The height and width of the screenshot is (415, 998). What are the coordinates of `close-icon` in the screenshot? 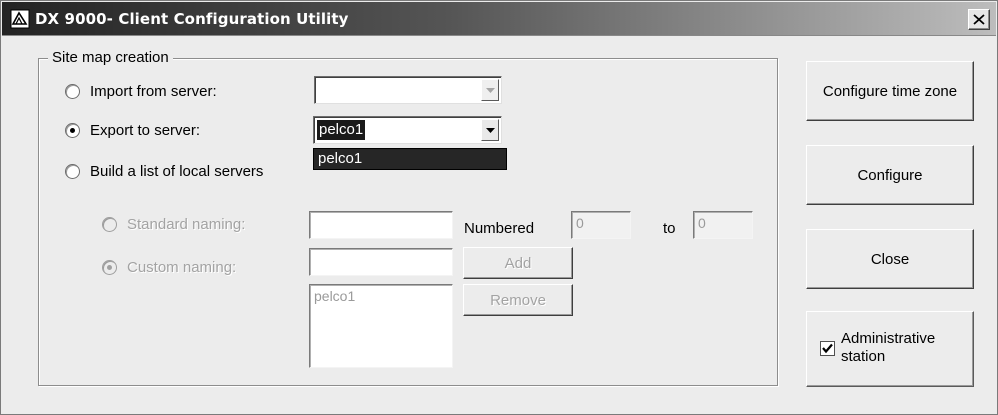 It's located at (979, 19).